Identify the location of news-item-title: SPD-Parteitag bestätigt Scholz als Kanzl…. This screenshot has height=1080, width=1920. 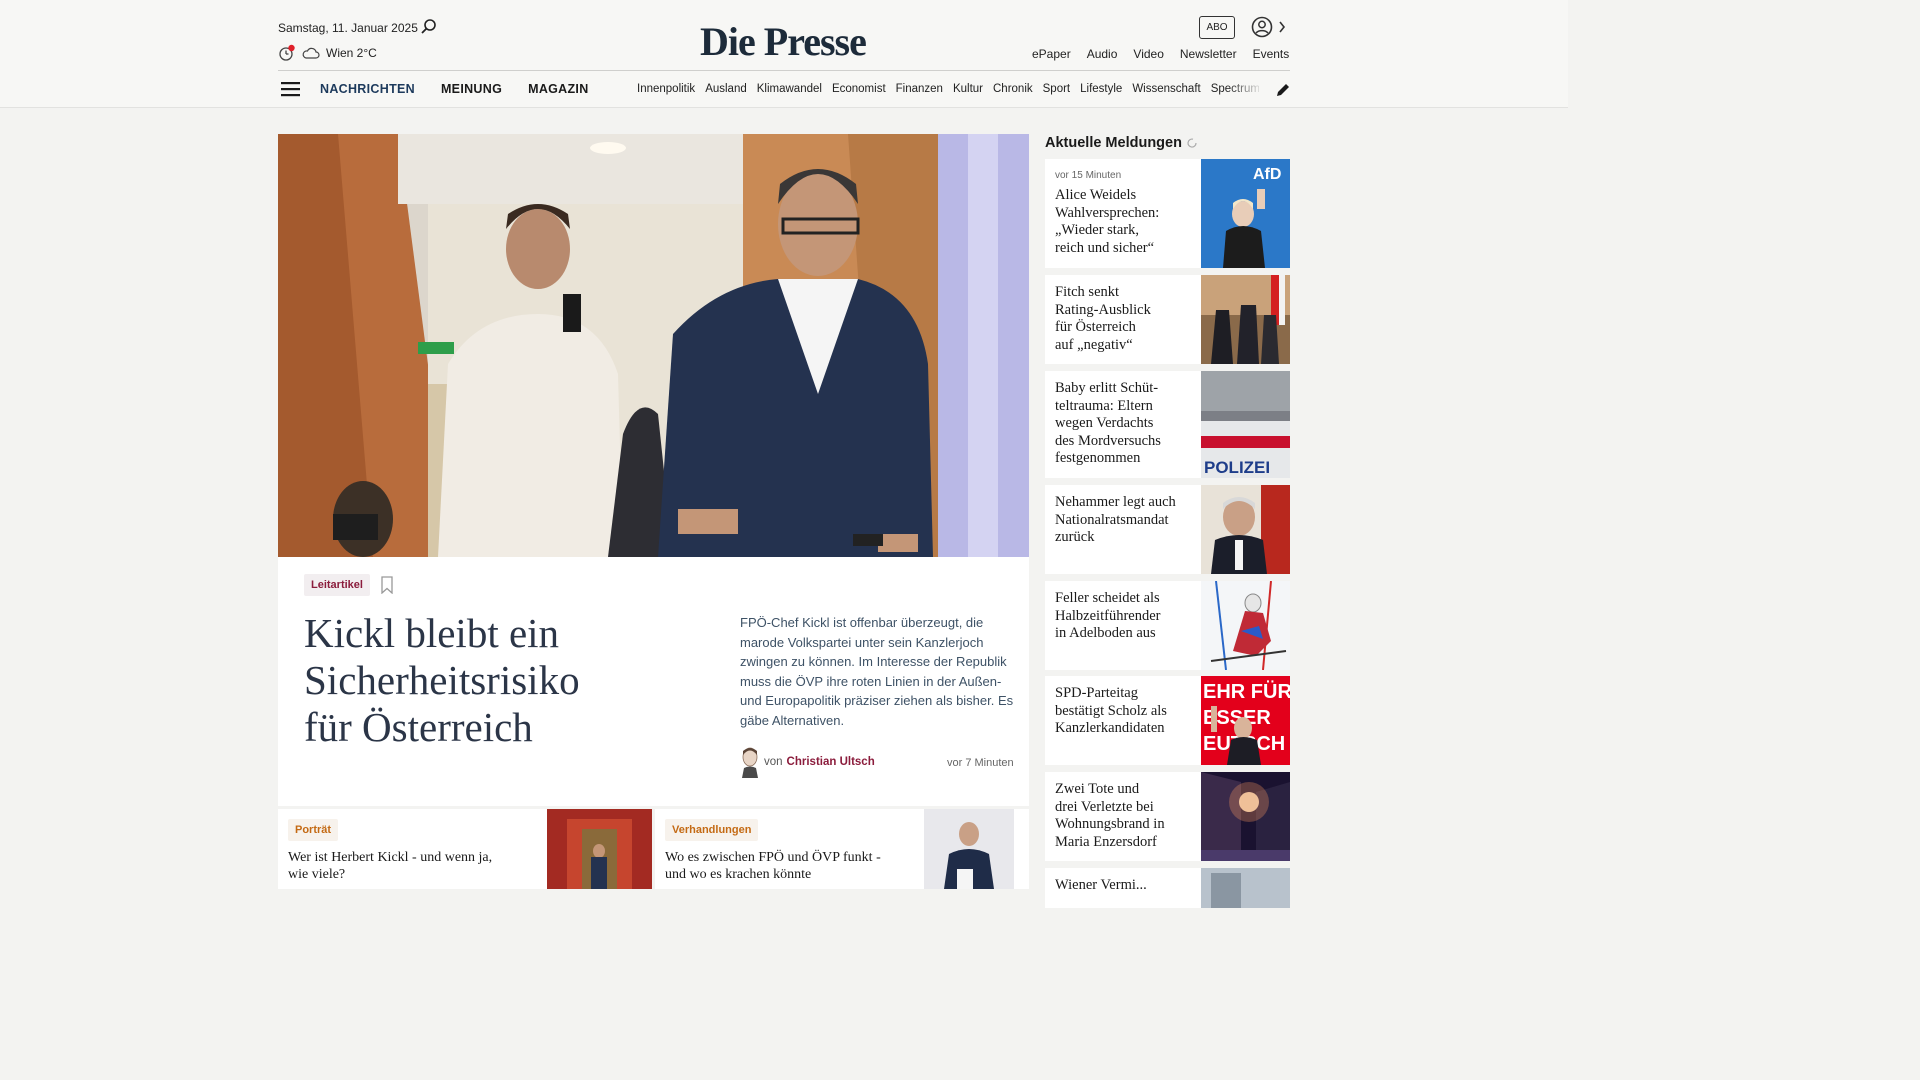
(1111, 710).